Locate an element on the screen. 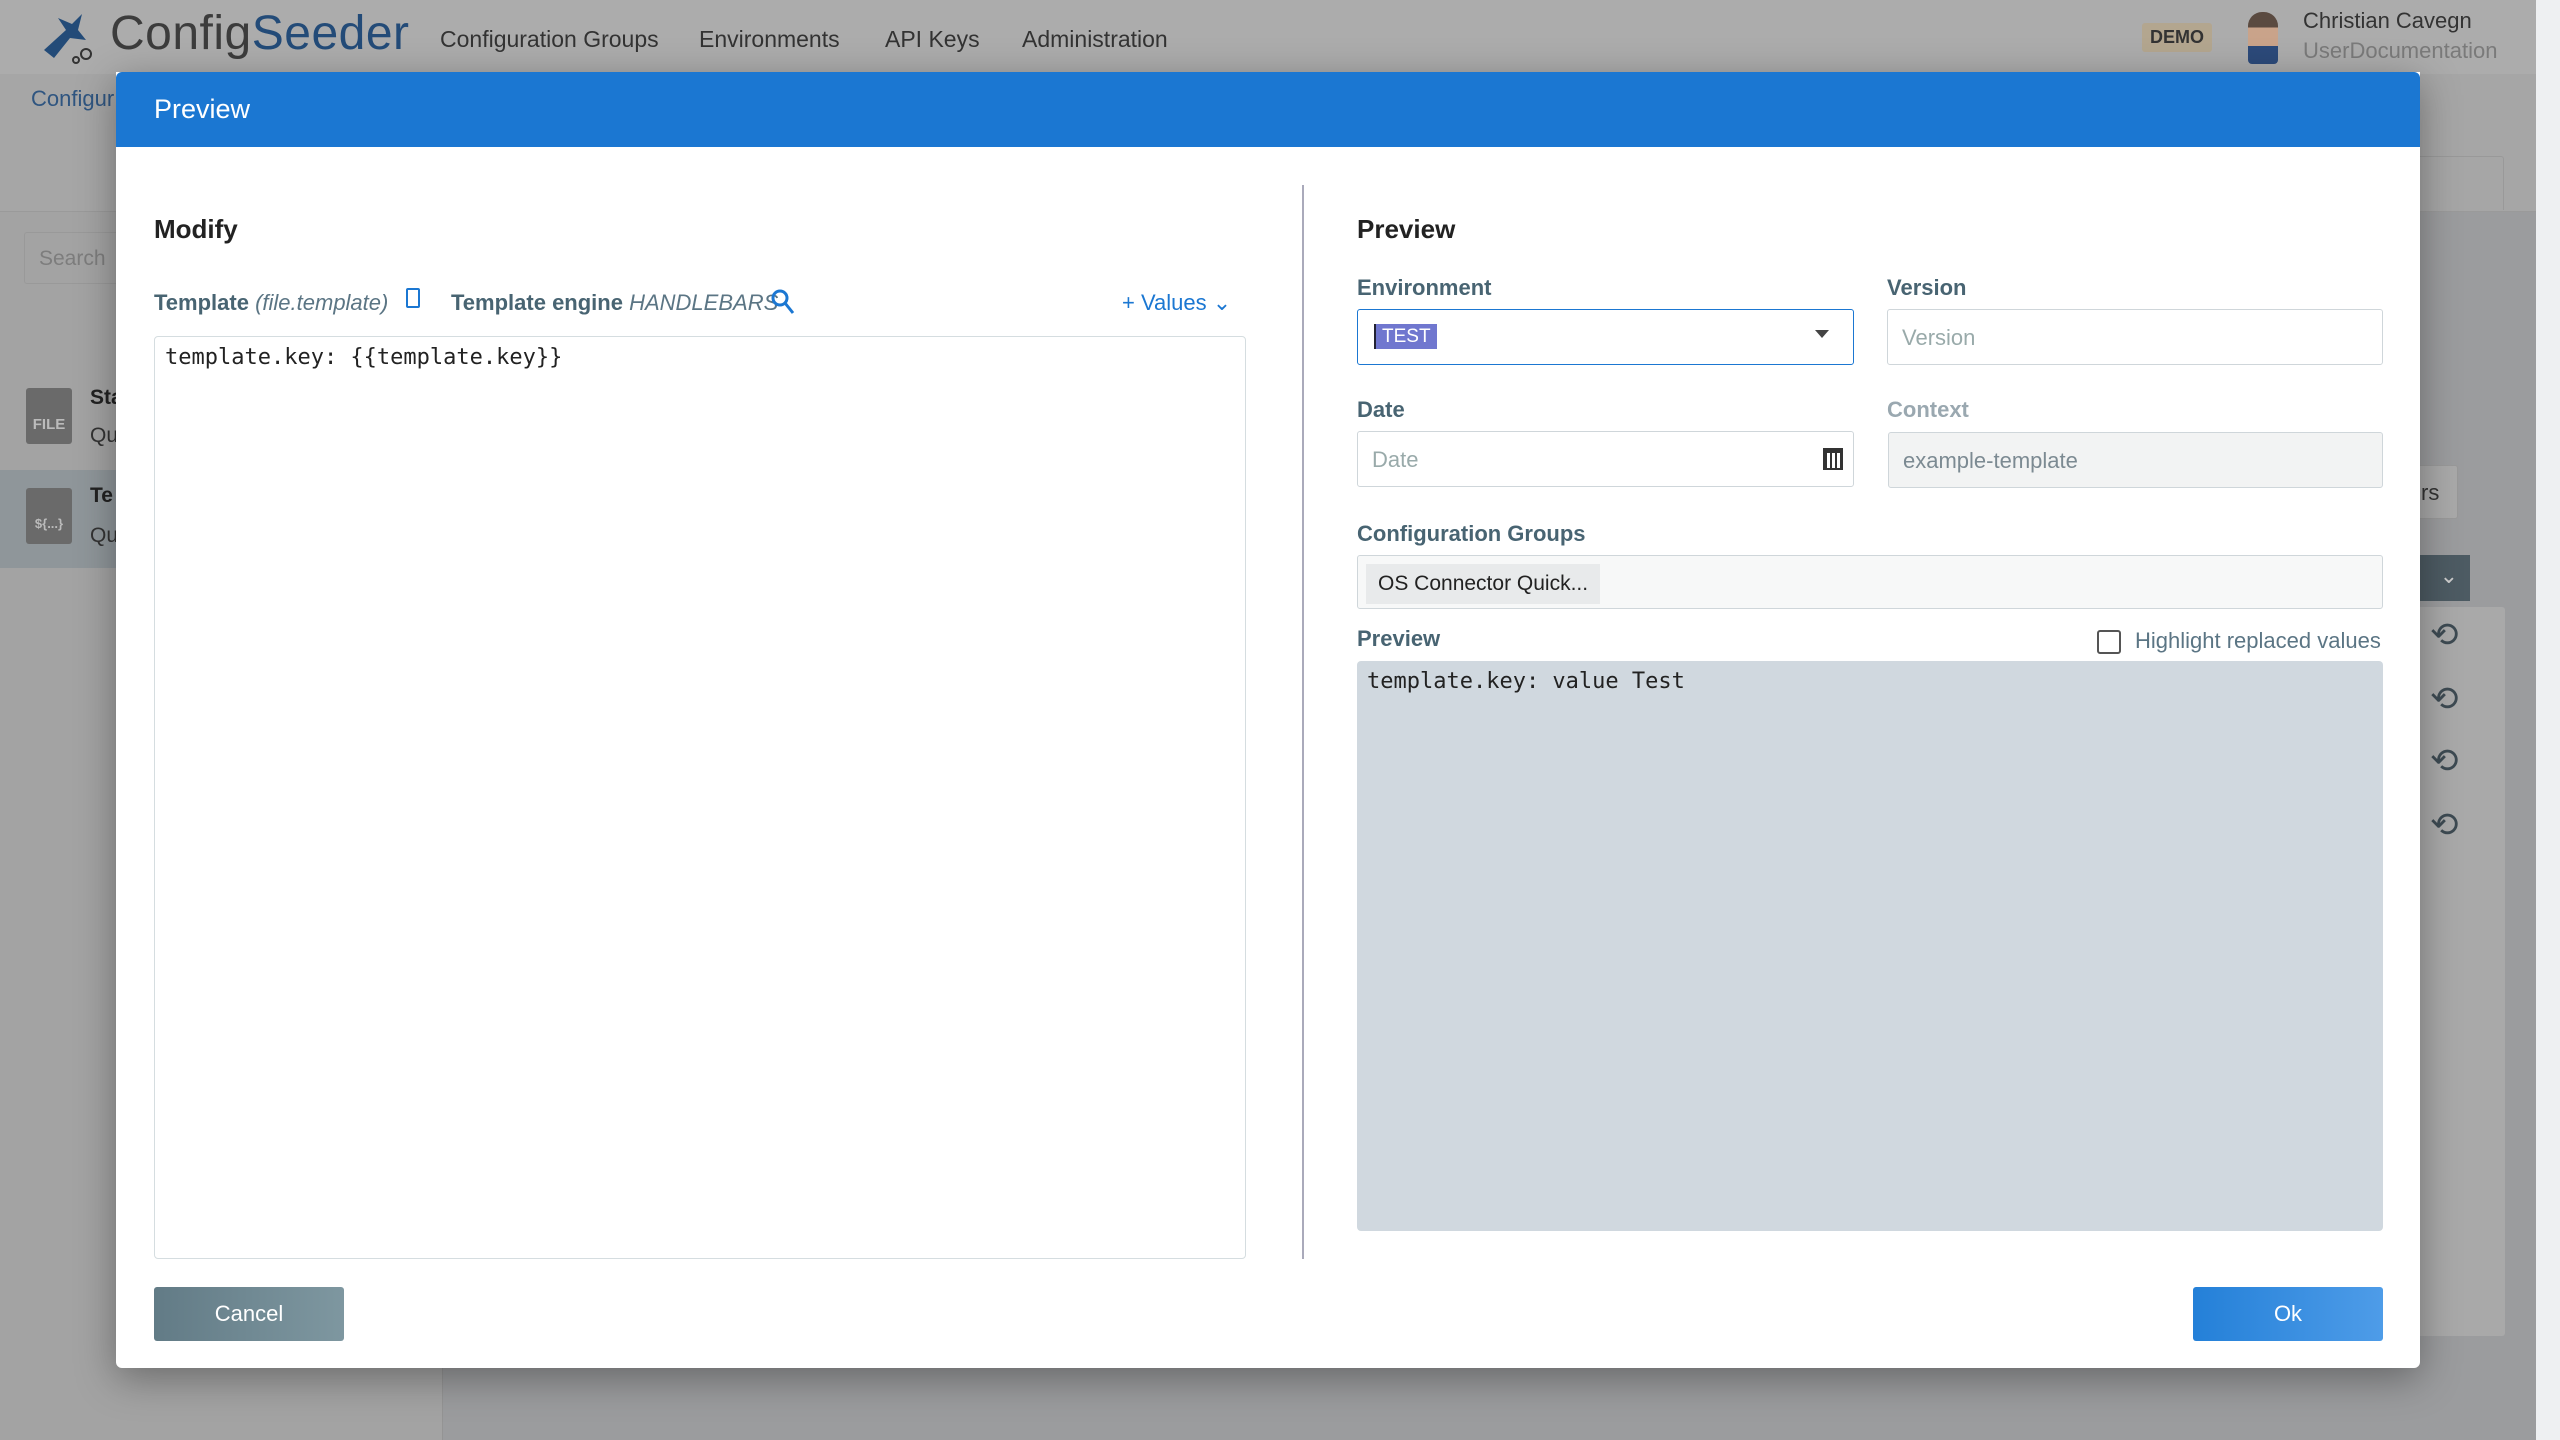 The width and height of the screenshot is (2560, 1440). version-input: Version is located at coordinates (2135, 337).